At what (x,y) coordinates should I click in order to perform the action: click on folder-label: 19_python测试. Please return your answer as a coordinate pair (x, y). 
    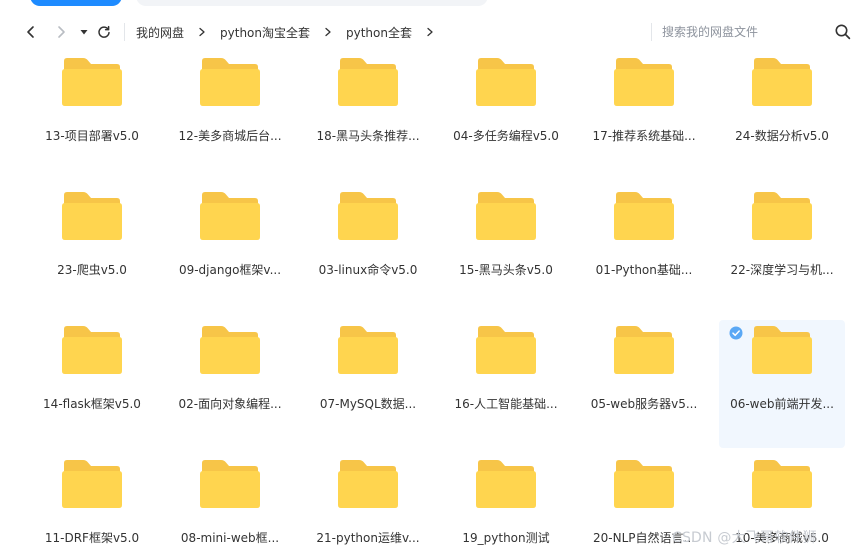
    Looking at the image, I should click on (506, 538).